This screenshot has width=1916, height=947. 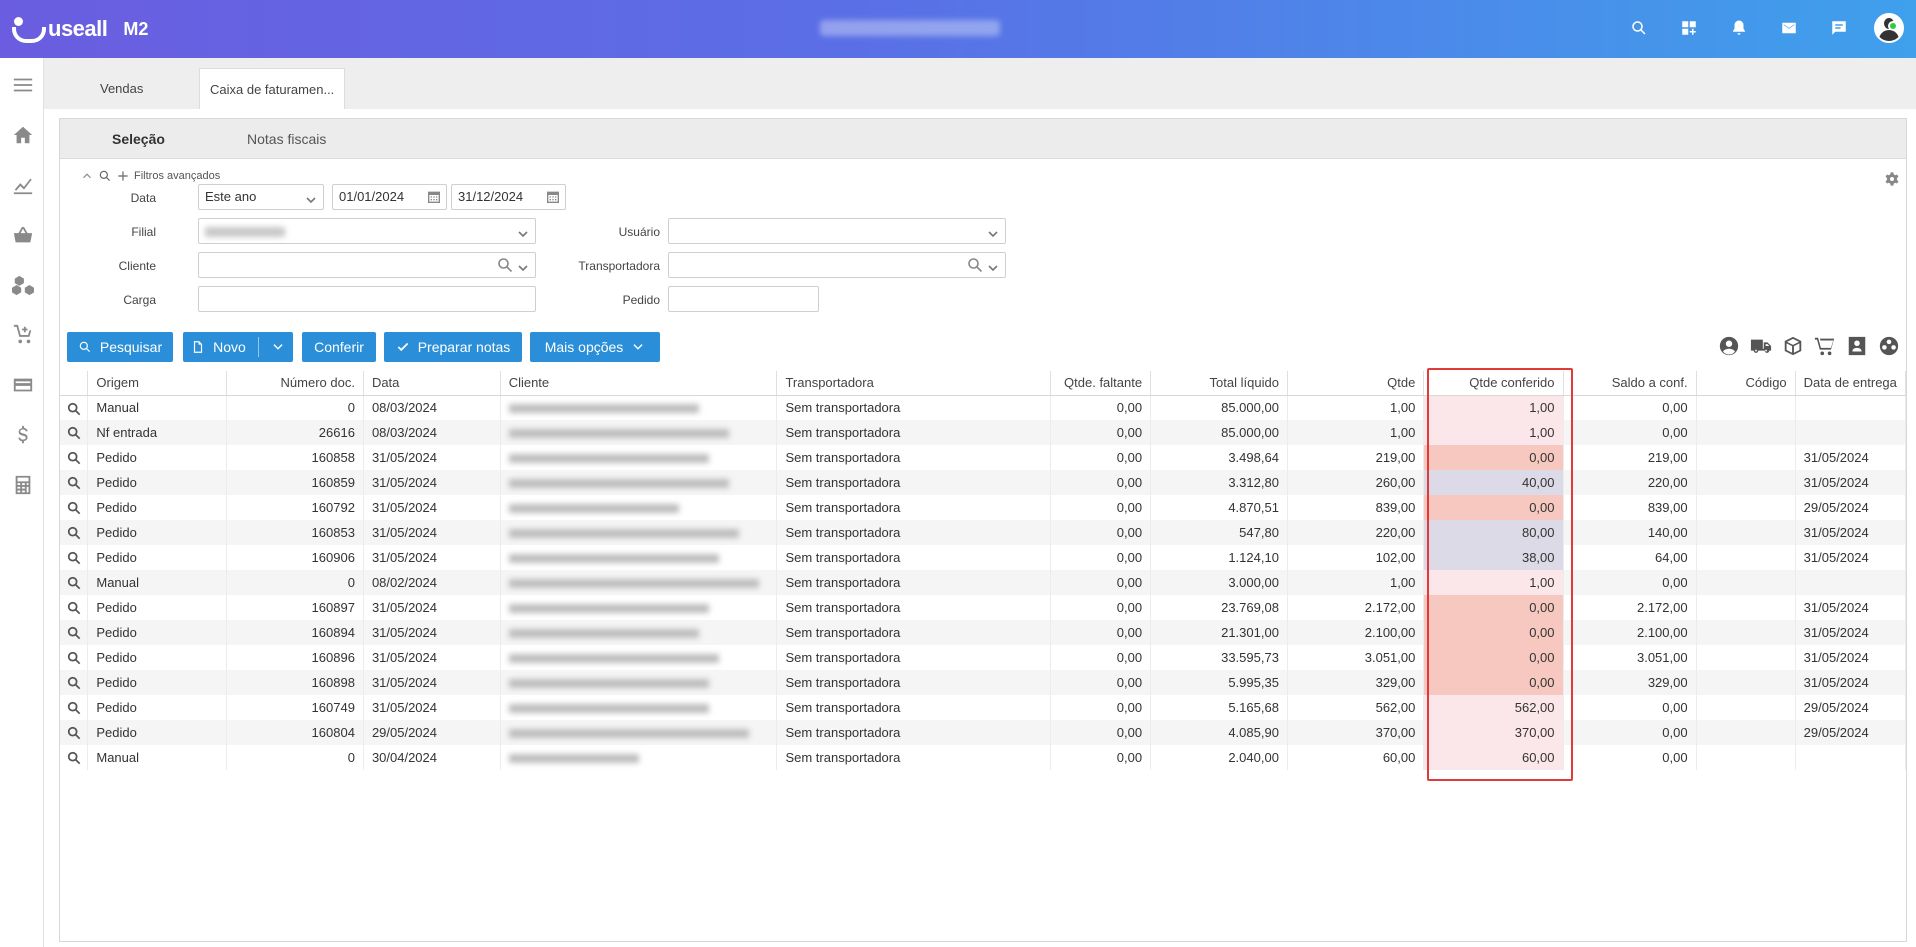 What do you see at coordinates (1219, 383) in the screenshot?
I see `header-total-liquido: Total líquido` at bounding box center [1219, 383].